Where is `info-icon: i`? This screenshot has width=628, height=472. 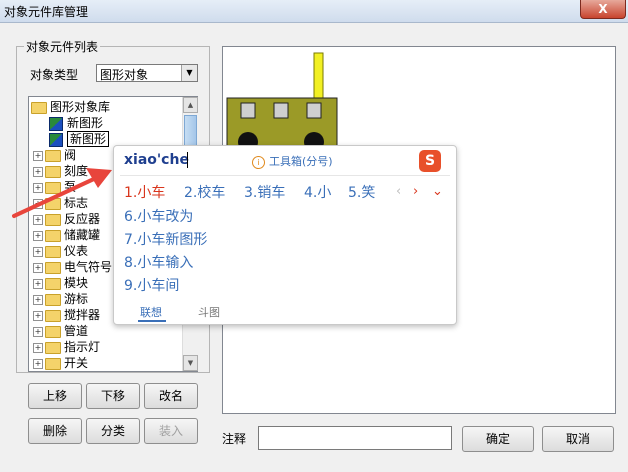 info-icon: i is located at coordinates (258, 162).